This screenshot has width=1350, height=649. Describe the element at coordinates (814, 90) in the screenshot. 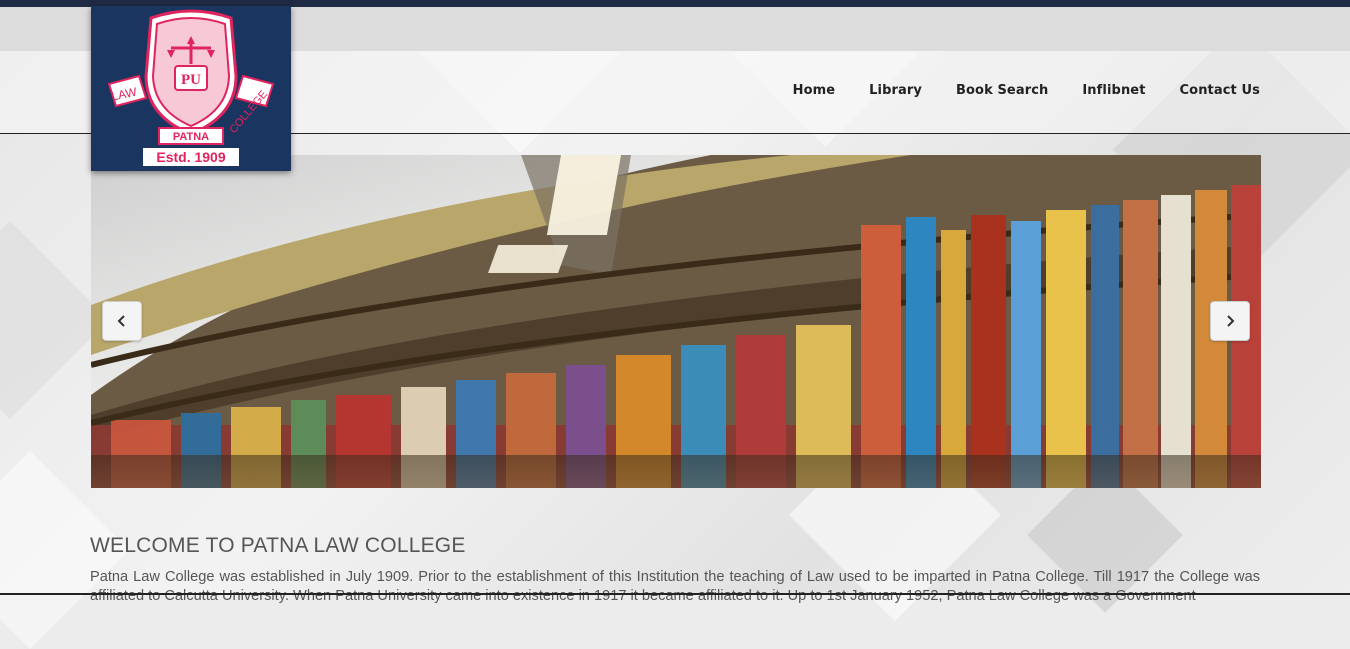

I see `nav-home: Home` at that location.